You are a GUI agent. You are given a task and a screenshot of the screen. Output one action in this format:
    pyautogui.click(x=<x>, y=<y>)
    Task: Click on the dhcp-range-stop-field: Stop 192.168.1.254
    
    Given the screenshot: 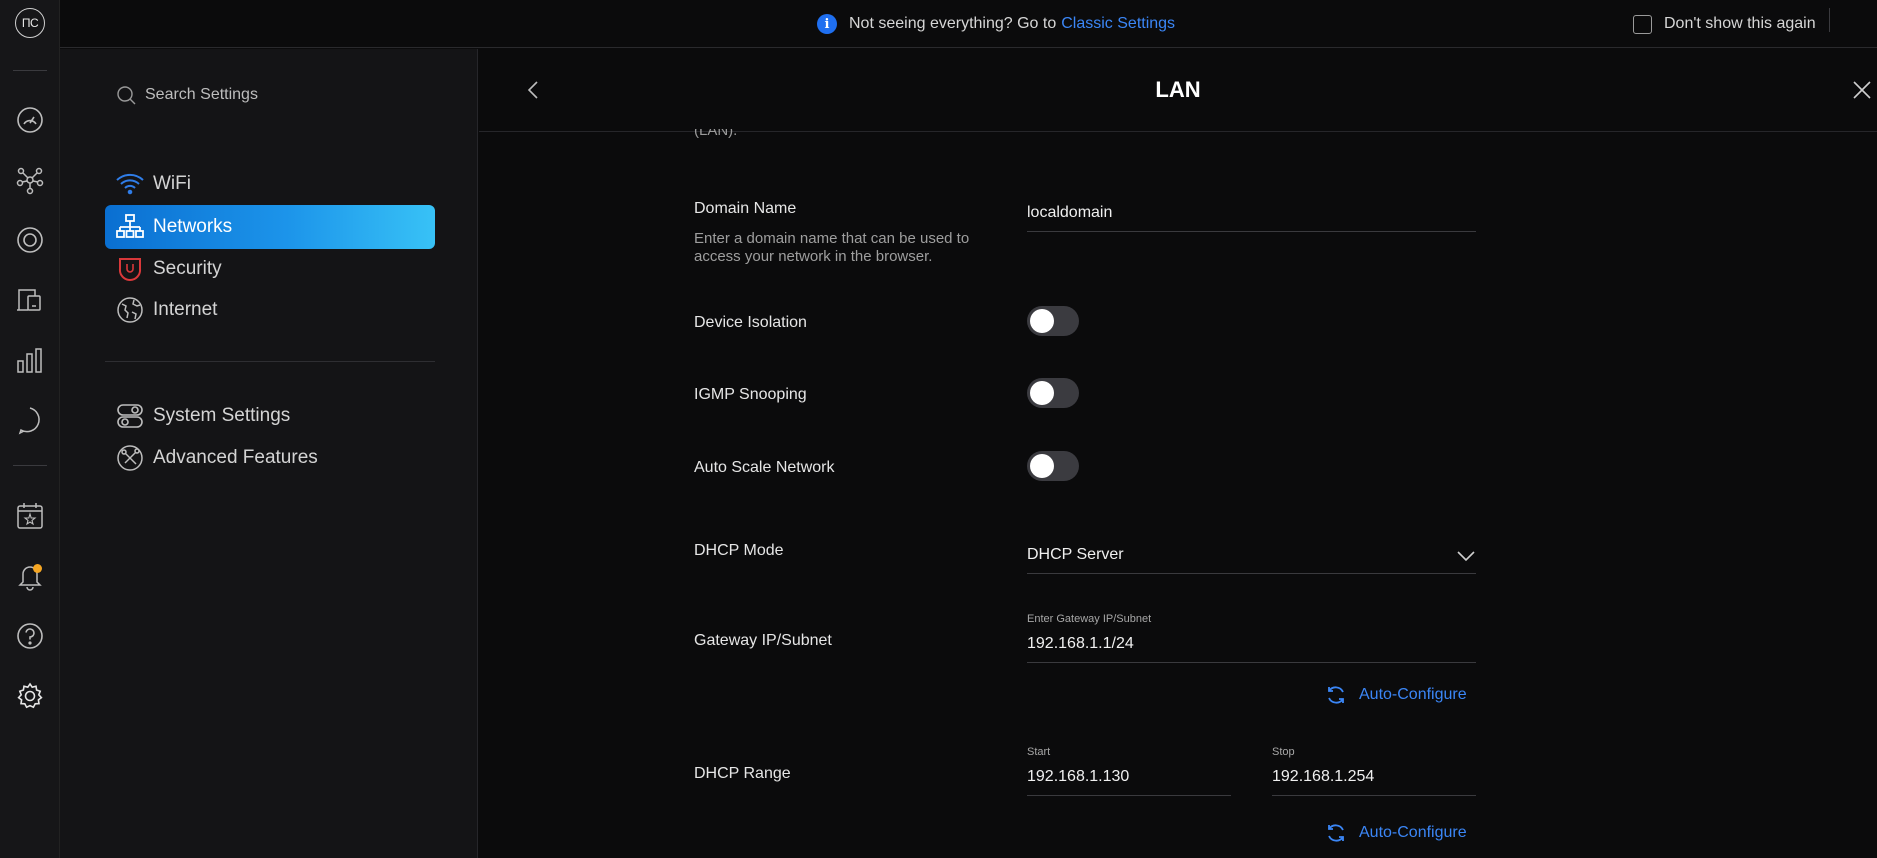 What is the action you would take?
    pyautogui.click(x=1374, y=771)
    